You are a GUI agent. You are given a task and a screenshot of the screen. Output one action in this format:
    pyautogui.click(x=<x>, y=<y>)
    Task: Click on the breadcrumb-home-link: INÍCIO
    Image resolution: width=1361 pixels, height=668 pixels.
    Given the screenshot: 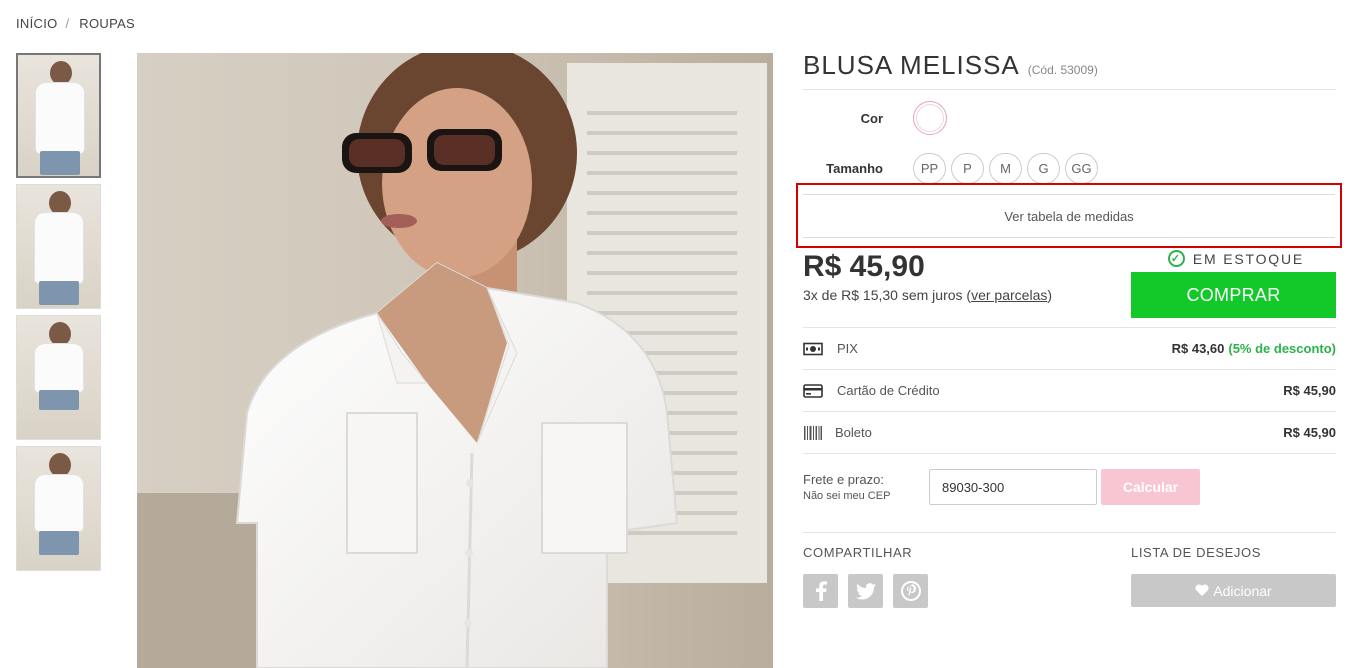 What is the action you would take?
    pyautogui.click(x=37, y=23)
    